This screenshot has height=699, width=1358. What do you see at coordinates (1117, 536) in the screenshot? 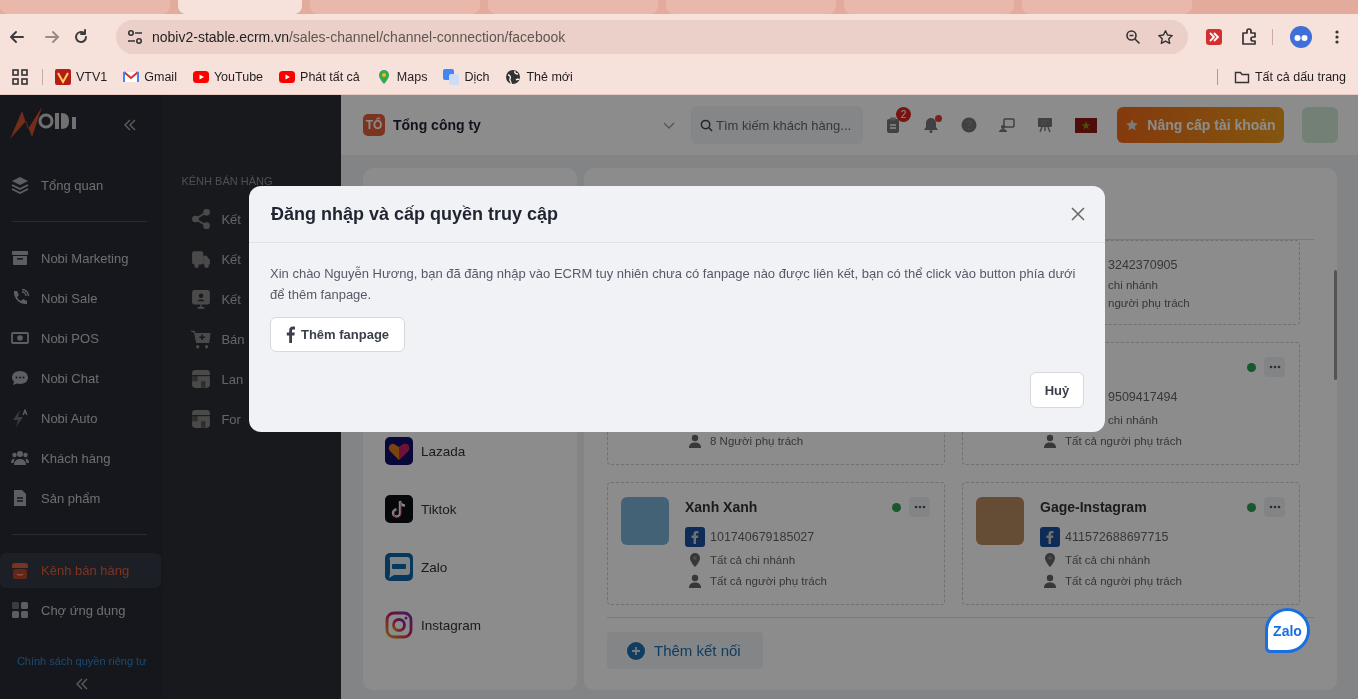
I see `page-id: 411572688697715` at bounding box center [1117, 536].